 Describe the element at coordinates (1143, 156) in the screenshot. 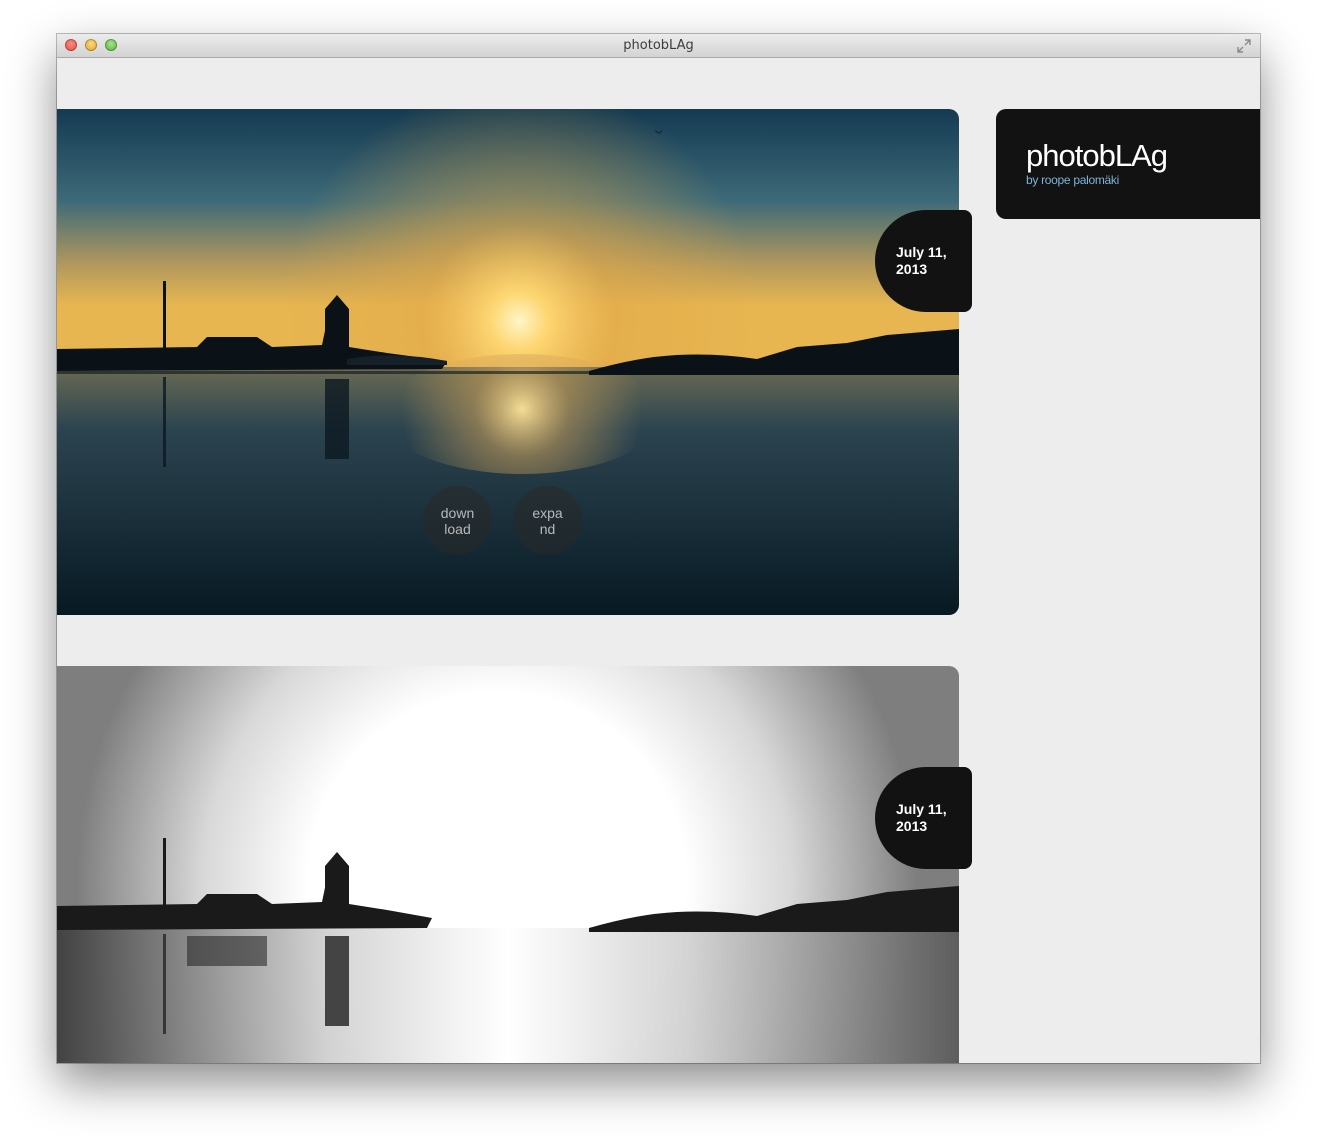

I see `site-title: photobLAg` at that location.